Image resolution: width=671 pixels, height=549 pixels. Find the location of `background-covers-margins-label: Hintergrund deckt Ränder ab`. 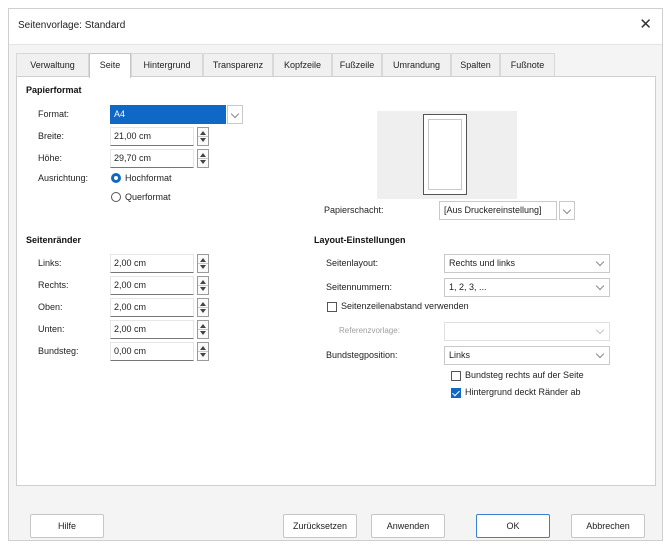

background-covers-margins-label: Hintergrund deckt Ränder ab is located at coordinates (523, 392).